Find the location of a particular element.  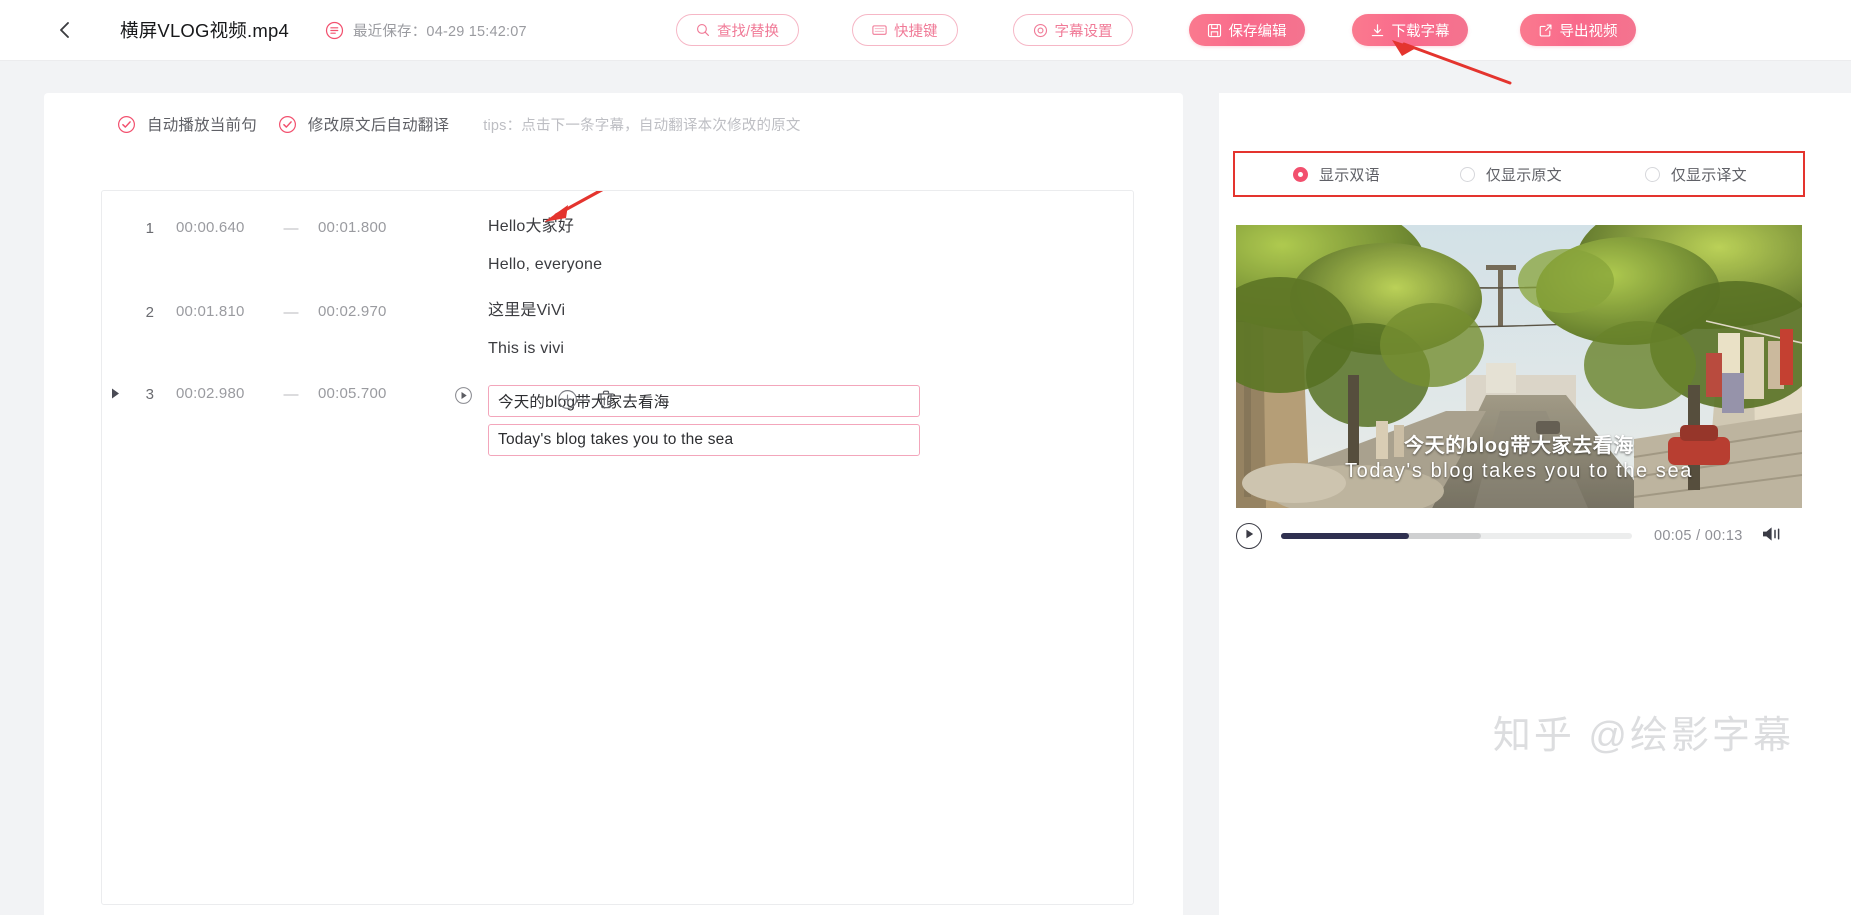

find-replace-label: 查找/替换 is located at coordinates (748, 31).